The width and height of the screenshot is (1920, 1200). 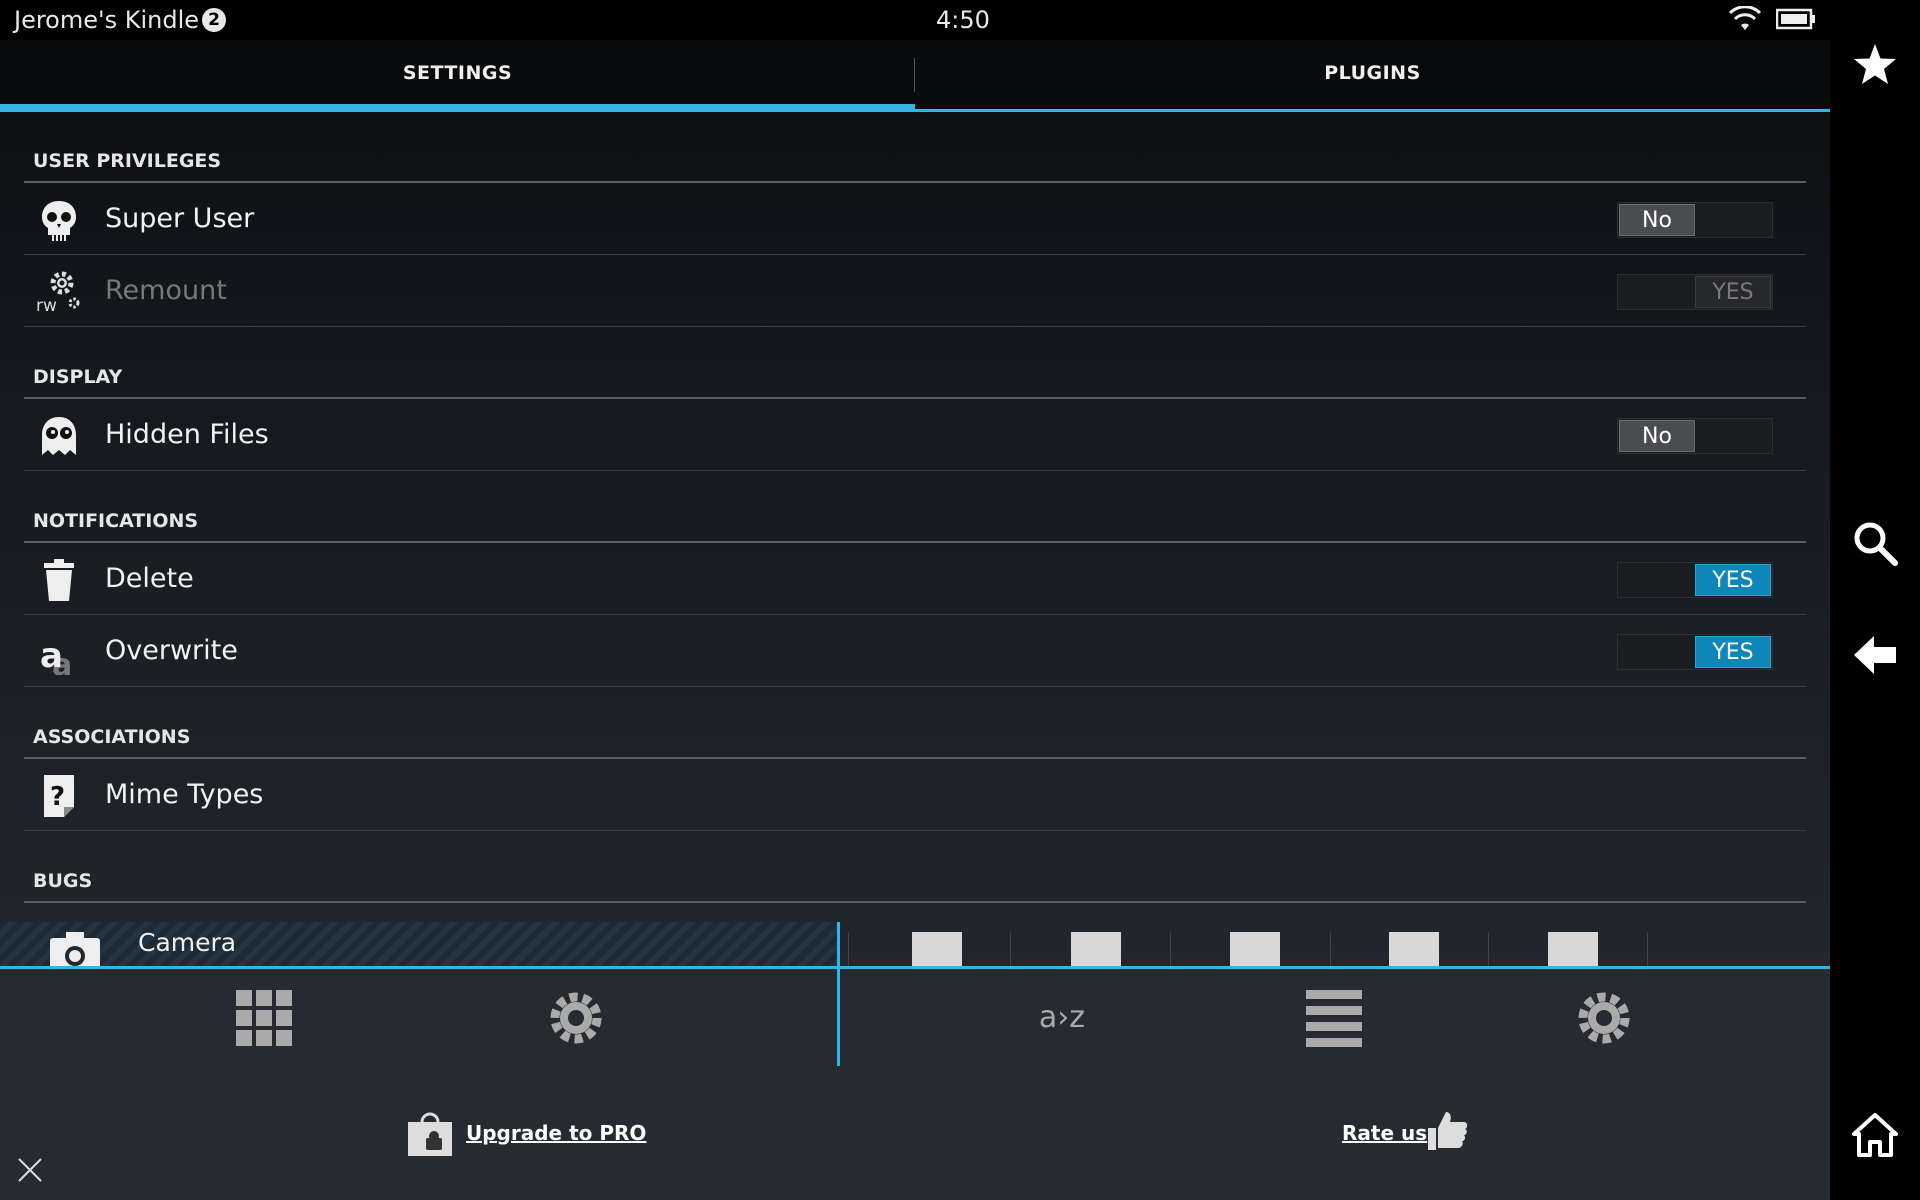 What do you see at coordinates (556, 1133) in the screenshot?
I see `upgrade-to-pro-link: Upgrade to PRO` at bounding box center [556, 1133].